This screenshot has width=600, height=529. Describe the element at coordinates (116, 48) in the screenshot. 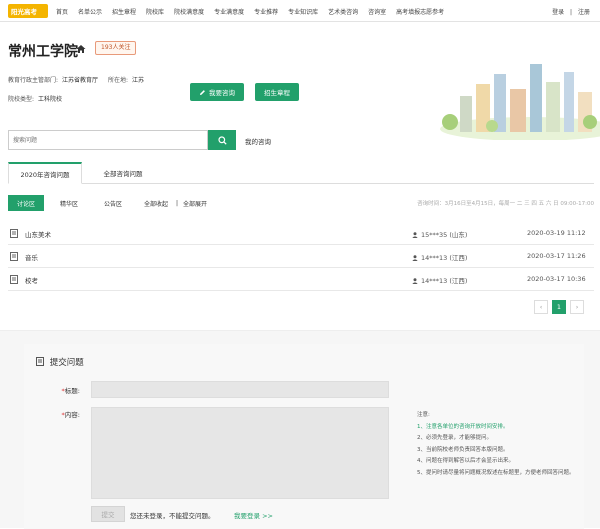

I see `follow-badge: 193人关注` at that location.